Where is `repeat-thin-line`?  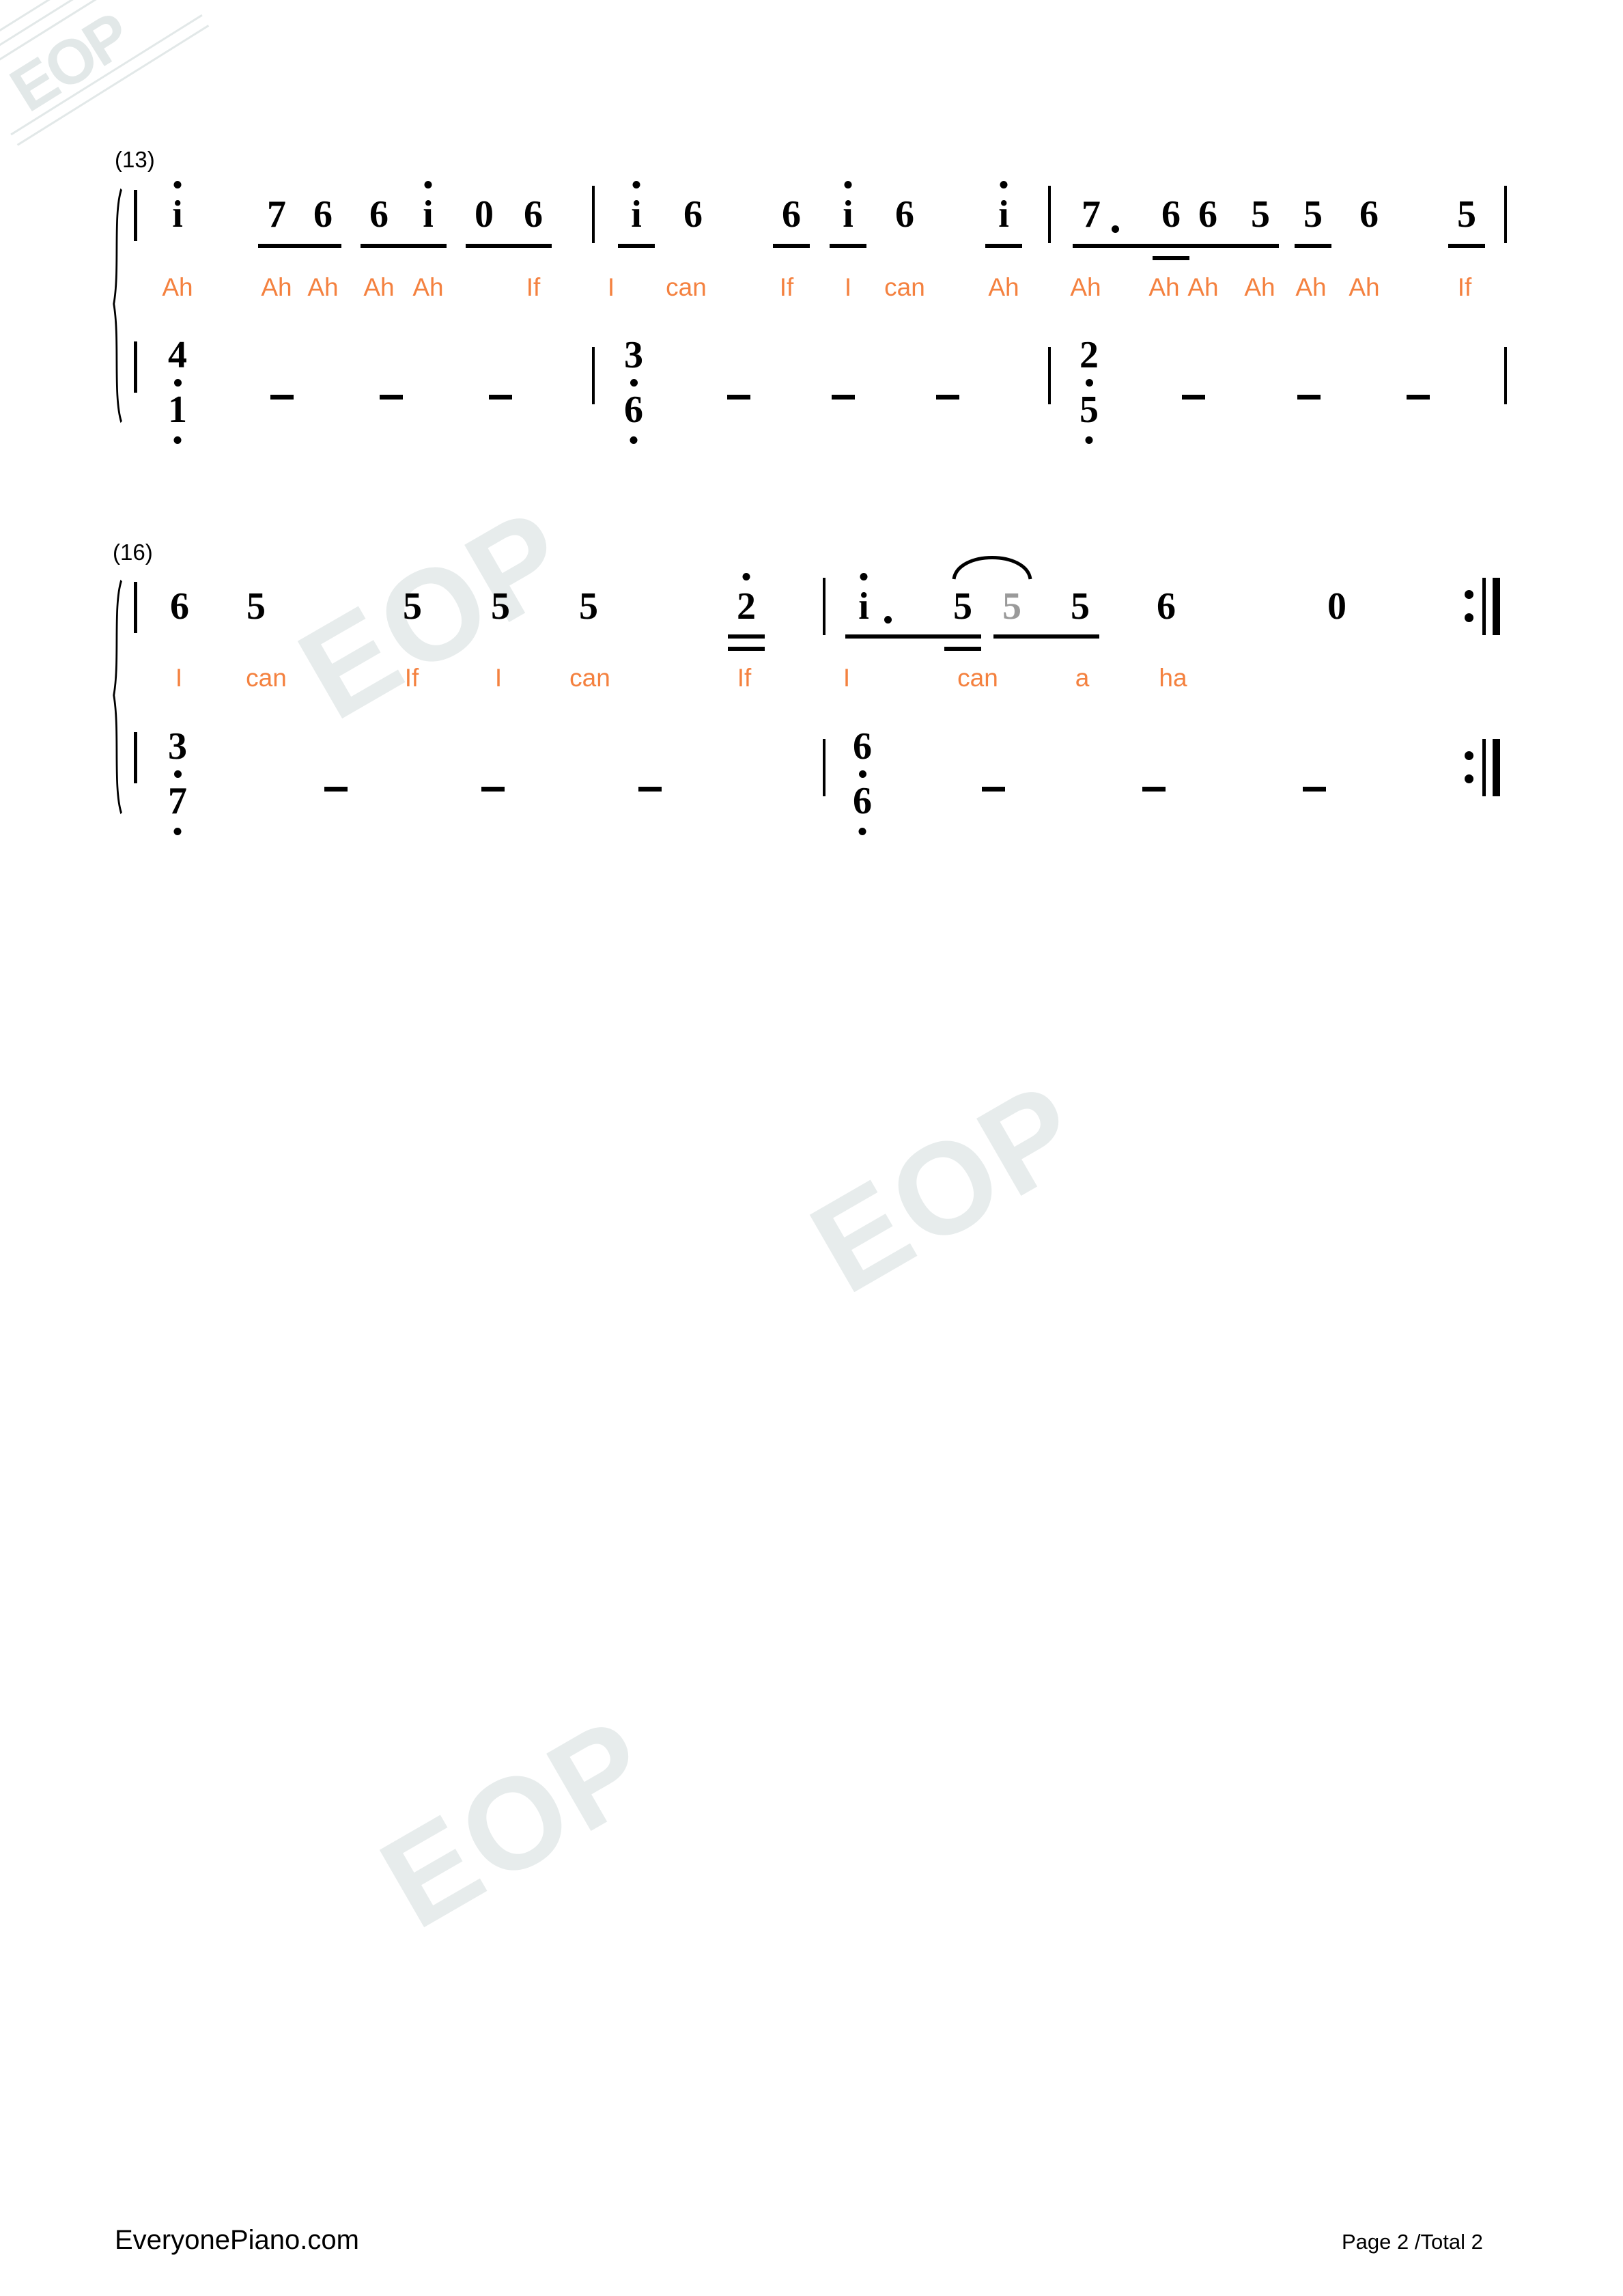
repeat-thin-line is located at coordinates (1484, 606).